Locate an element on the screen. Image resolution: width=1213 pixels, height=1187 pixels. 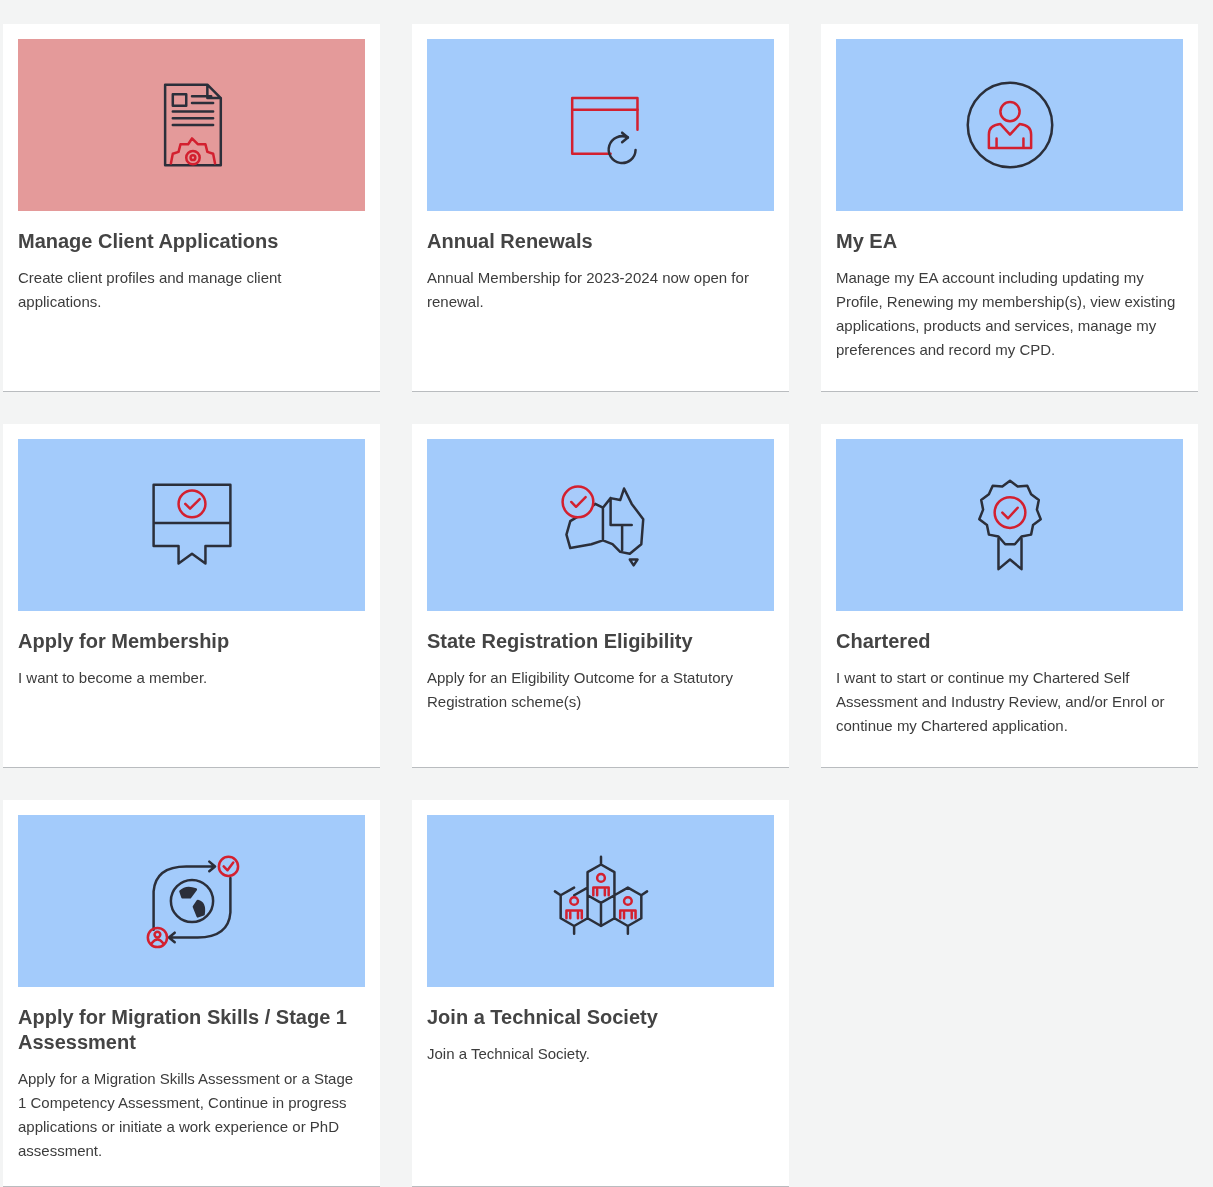
card-description: I want to start or continue my Chartered Self Assessment and Industry Review, and/or Enrol or continue my Chartered application. is located at coordinates (1001, 702).